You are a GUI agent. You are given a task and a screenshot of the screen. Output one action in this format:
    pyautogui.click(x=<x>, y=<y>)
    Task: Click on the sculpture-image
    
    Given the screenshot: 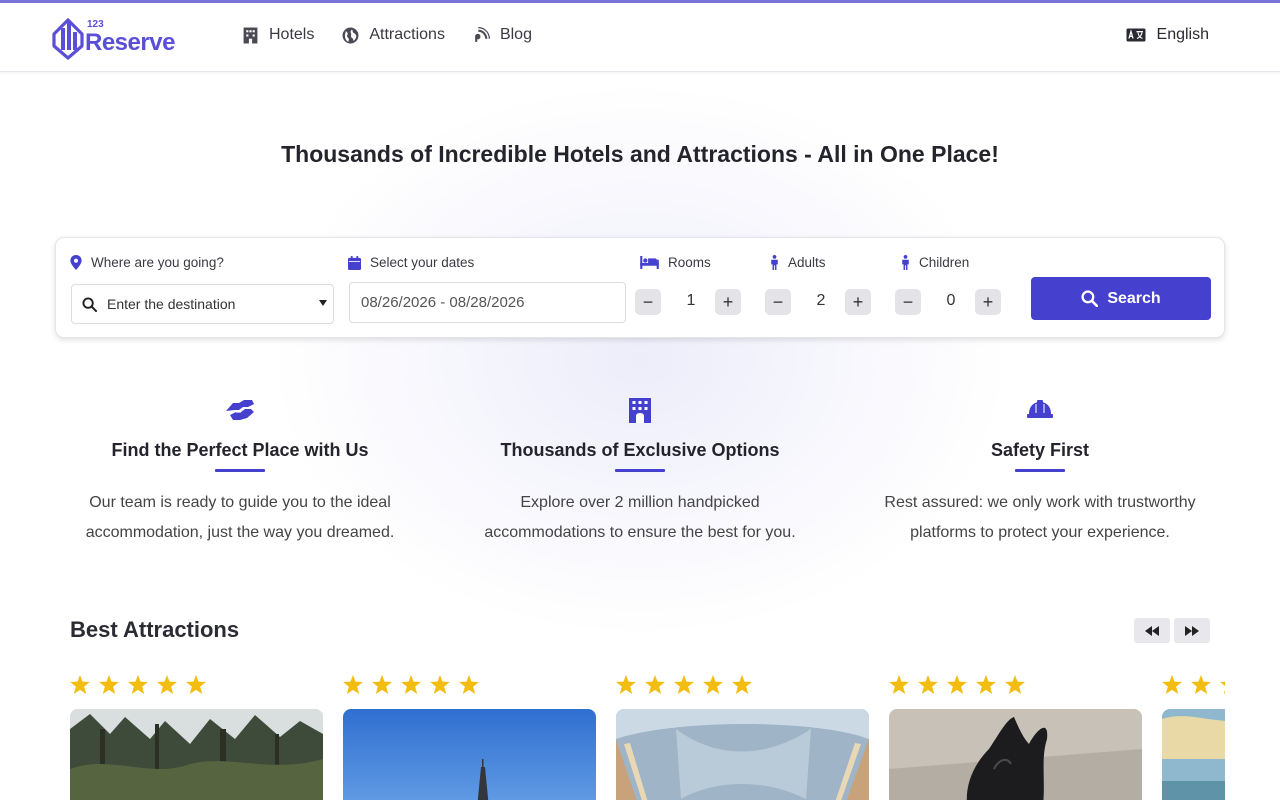 What is the action you would take?
    pyautogui.click(x=1015, y=754)
    